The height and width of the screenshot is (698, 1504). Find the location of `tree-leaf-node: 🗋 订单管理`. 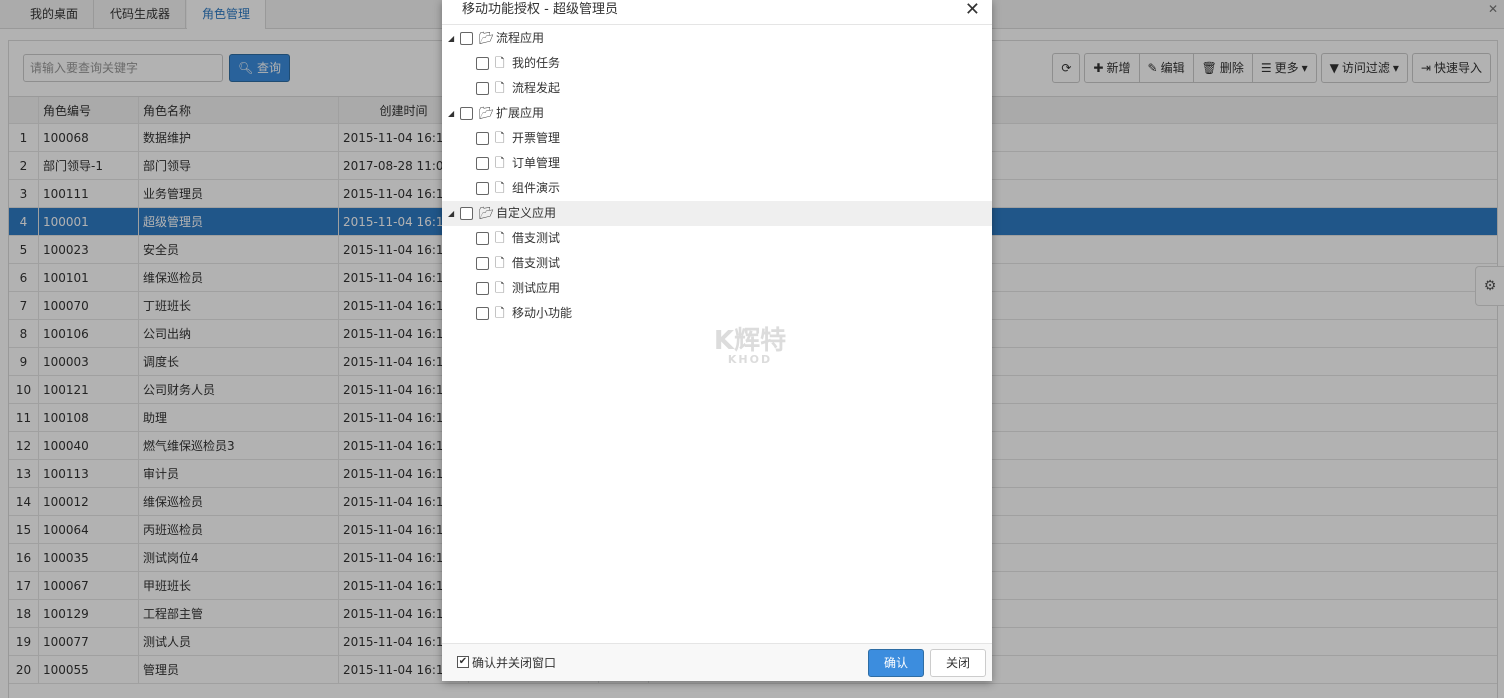

tree-leaf-node: 🗋 订单管理 is located at coordinates (717, 163).